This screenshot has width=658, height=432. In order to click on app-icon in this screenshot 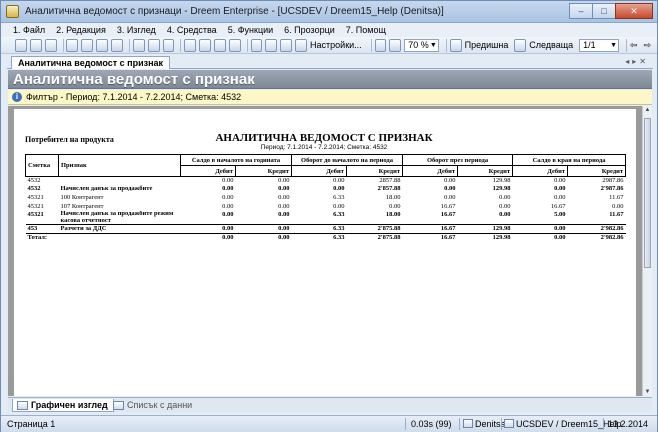, I will do `click(12, 11)`.